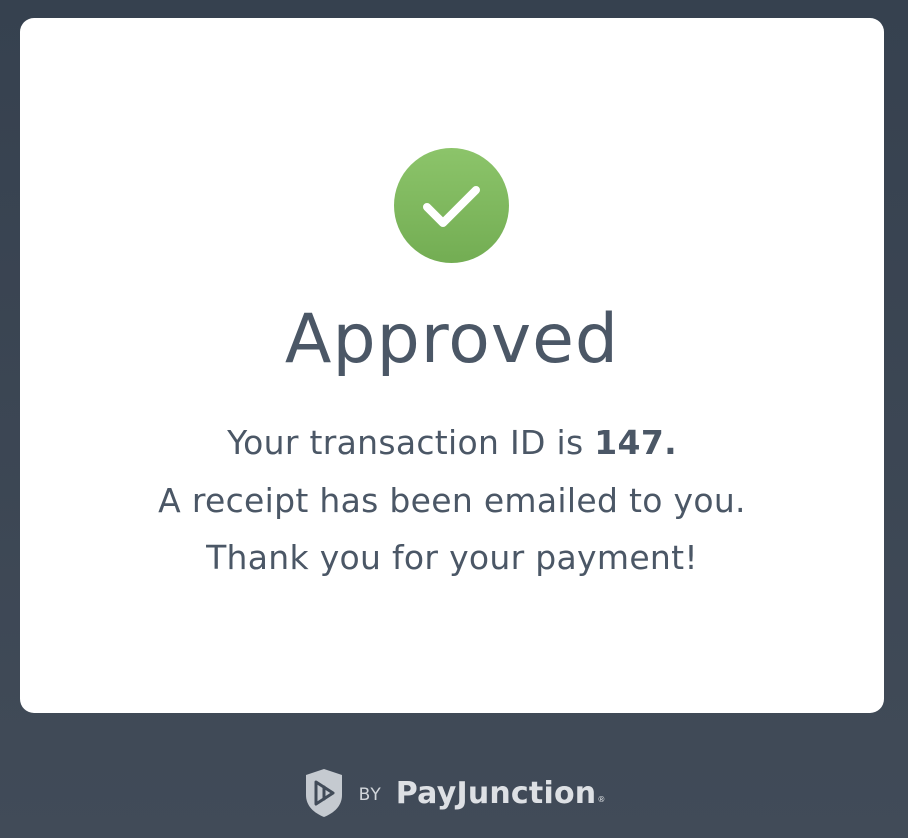 This screenshot has height=838, width=908. I want to click on status-title: Approved, so click(452, 339).